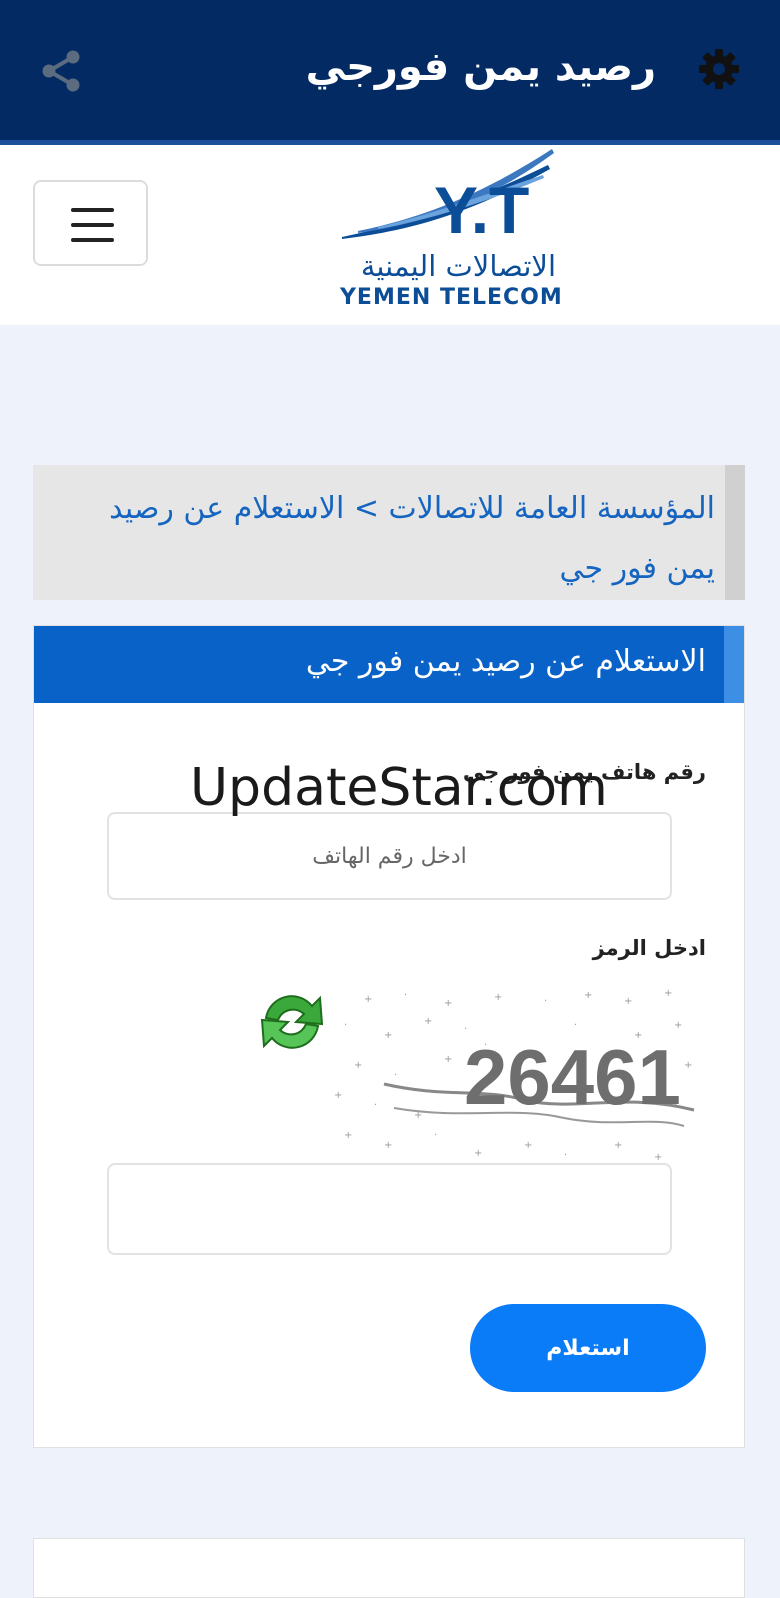 The height and width of the screenshot is (1598, 780). What do you see at coordinates (389, 664) in the screenshot?
I see `card-heading: الاستعلام عن رصيد يمن فور جي` at bounding box center [389, 664].